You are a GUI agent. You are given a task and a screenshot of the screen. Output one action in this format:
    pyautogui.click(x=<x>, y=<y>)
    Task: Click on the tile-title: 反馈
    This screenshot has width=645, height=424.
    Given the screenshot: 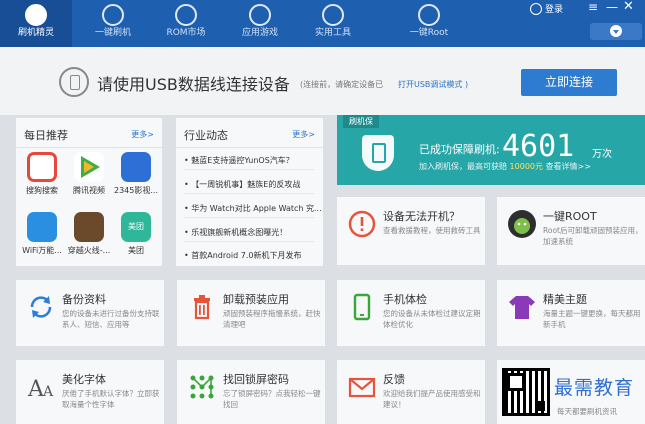 What is the action you would take?
    pyautogui.click(x=394, y=379)
    